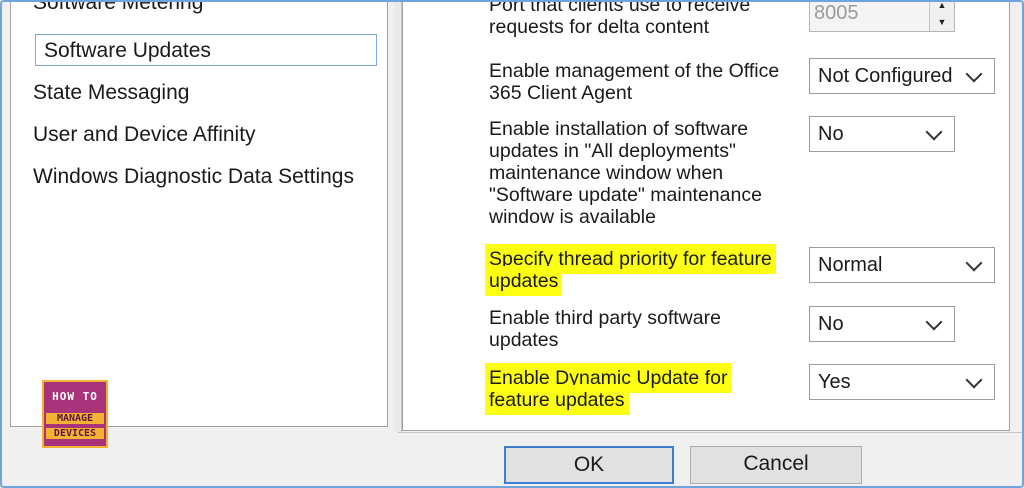 This screenshot has width=1024, height=488. I want to click on all-deployments-value: No, so click(831, 134).